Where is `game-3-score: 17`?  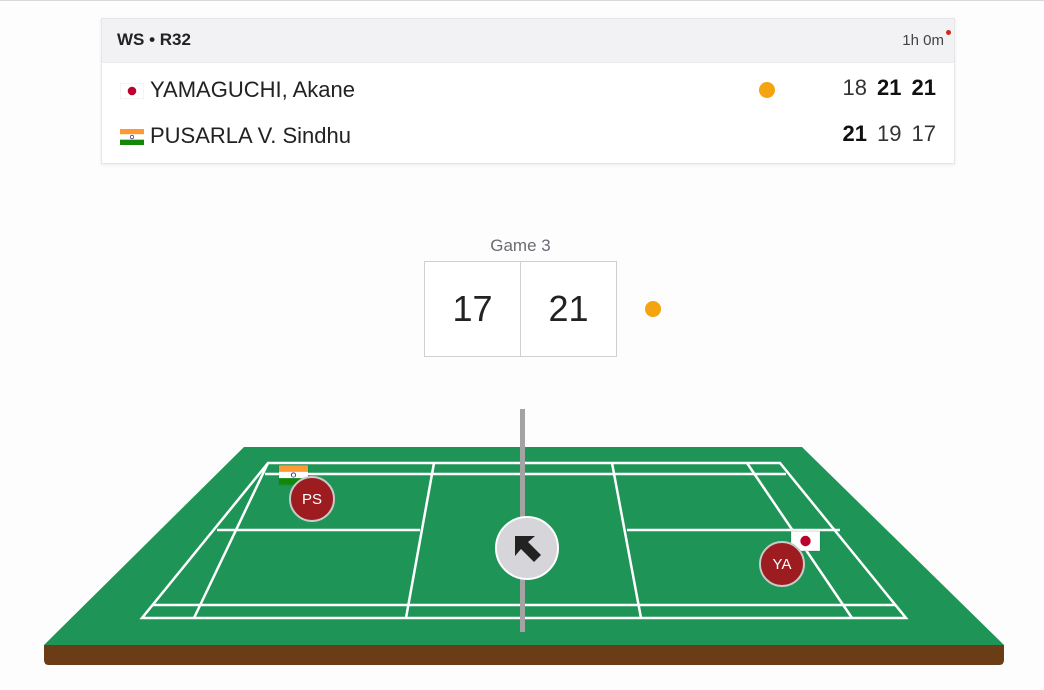 game-3-score: 17 is located at coordinates (923, 133).